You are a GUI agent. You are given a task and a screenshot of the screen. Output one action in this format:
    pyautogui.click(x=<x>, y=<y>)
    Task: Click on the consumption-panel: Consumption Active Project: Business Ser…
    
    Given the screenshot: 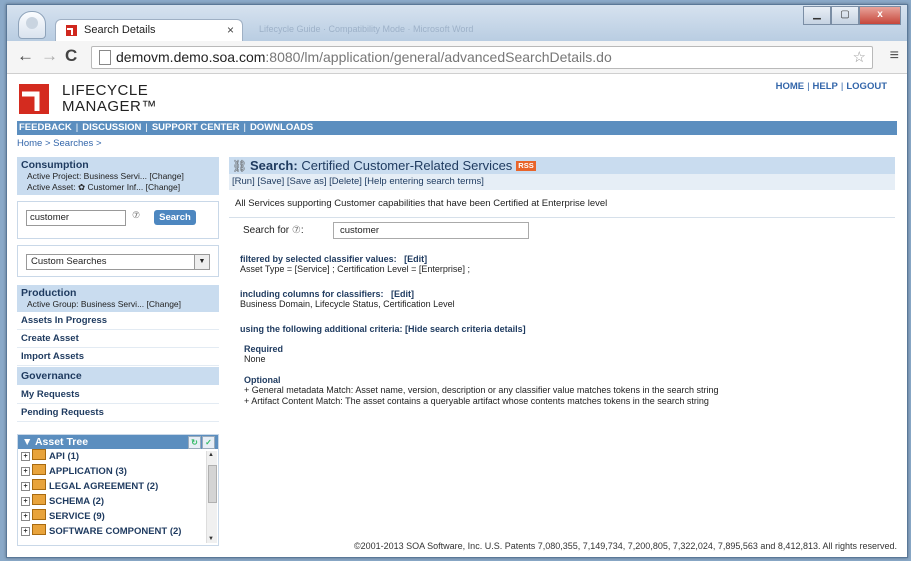 What is the action you would take?
    pyautogui.click(x=118, y=176)
    